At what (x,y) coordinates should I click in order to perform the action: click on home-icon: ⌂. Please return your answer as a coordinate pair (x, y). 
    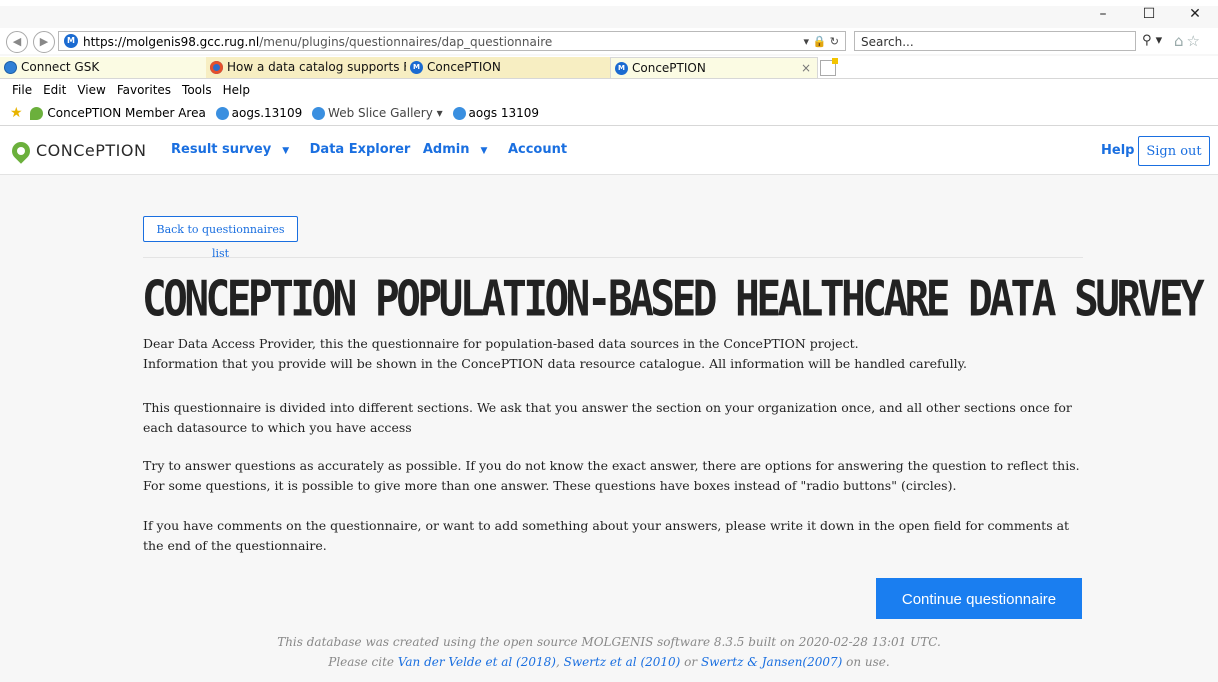
    Looking at the image, I should click on (1180, 41).